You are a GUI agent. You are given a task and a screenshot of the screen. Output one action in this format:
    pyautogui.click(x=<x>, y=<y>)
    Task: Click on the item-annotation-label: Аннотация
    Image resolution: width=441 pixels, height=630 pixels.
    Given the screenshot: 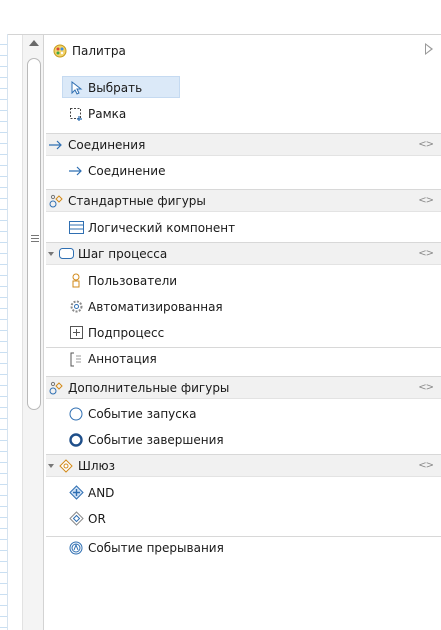 What is the action you would take?
    pyautogui.click(x=122, y=359)
    